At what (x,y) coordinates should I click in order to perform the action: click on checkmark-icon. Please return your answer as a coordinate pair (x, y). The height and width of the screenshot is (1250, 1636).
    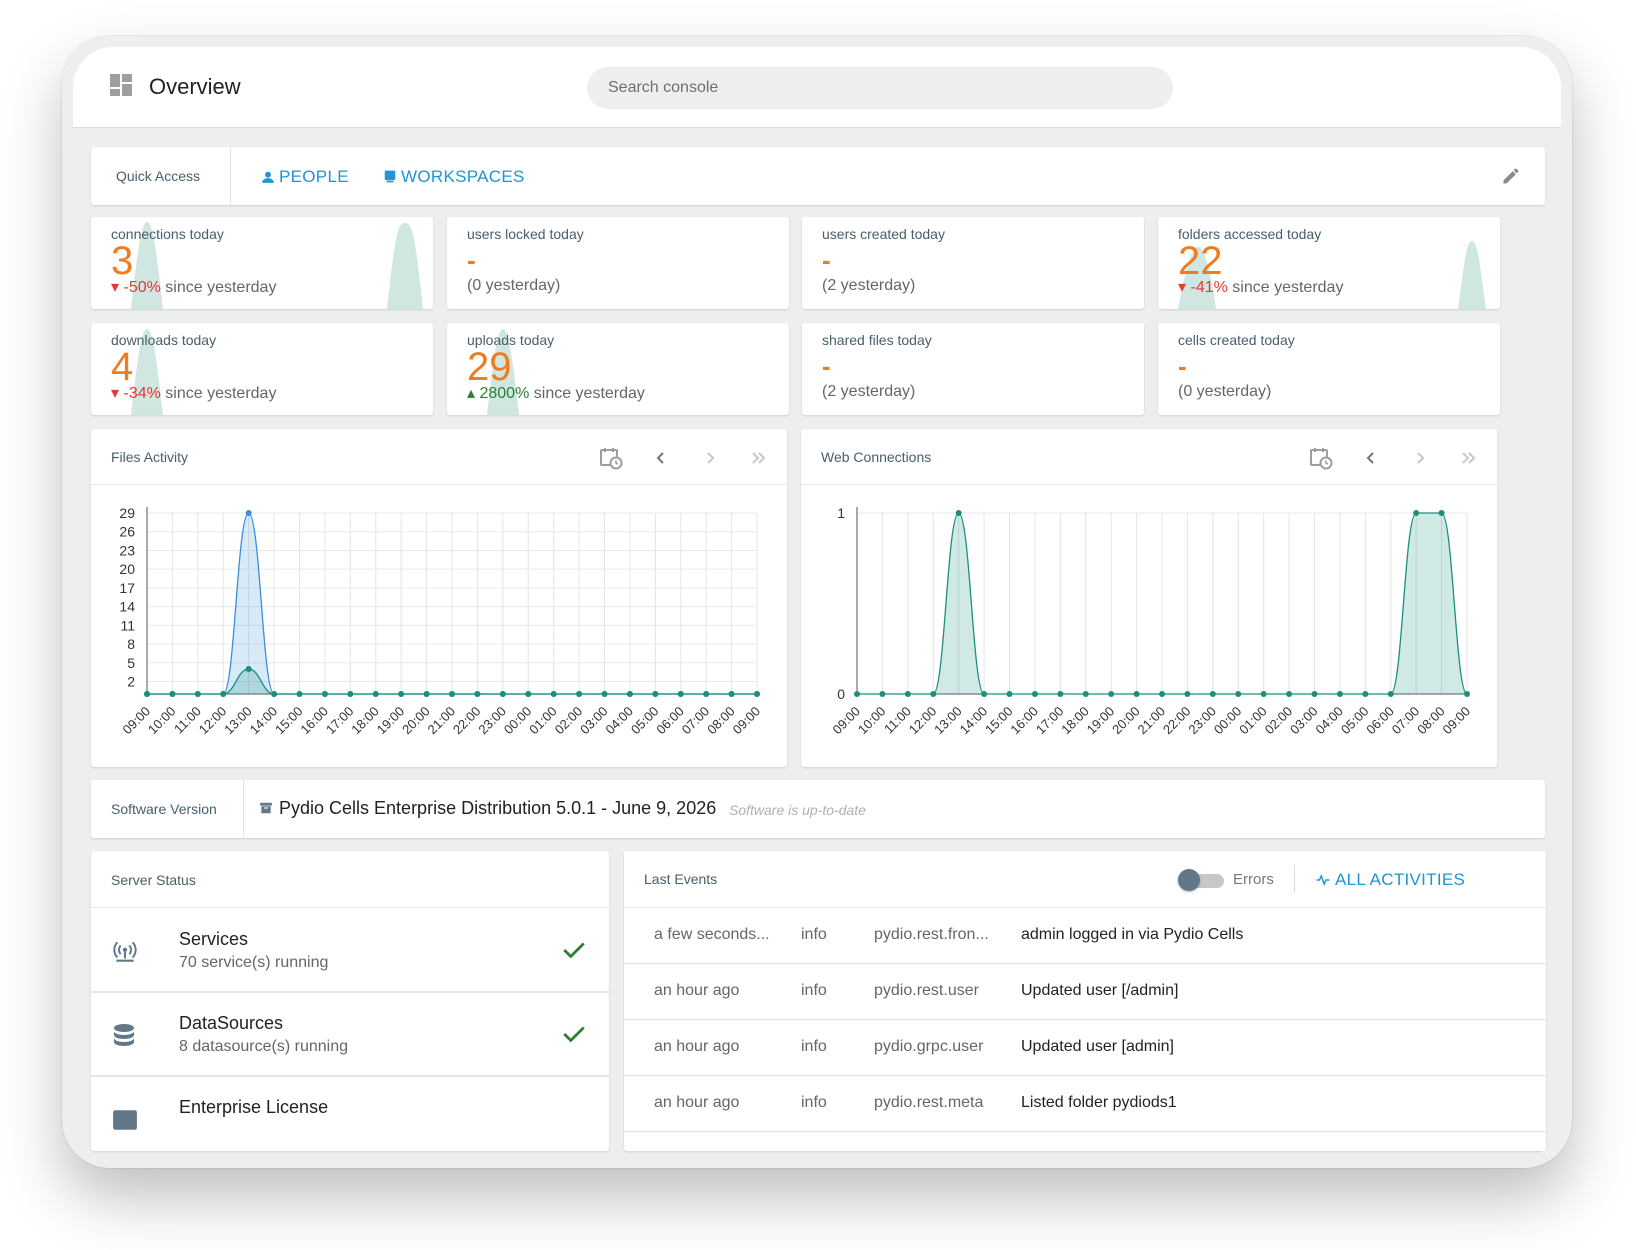
    Looking at the image, I should click on (574, 1034).